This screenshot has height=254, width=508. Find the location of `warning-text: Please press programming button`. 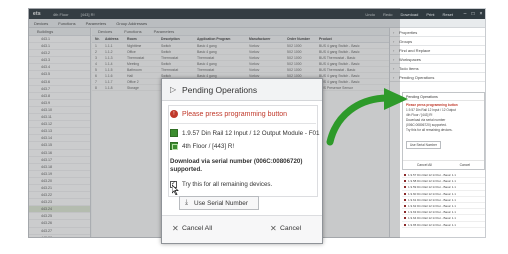

warning-text: Please press programming button is located at coordinates (235, 114).